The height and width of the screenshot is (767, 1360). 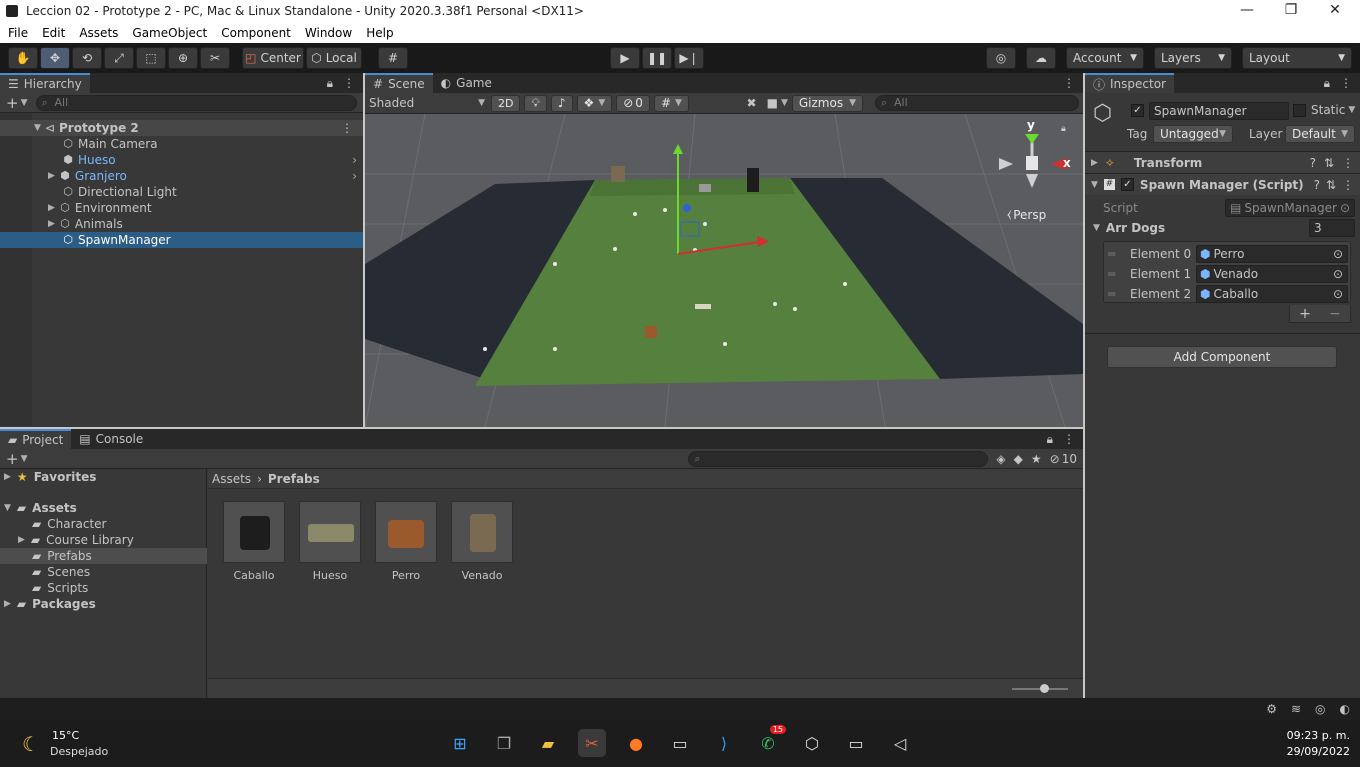 What do you see at coordinates (561, 103) in the screenshot?
I see `audio-toggle-icon: ♪` at bounding box center [561, 103].